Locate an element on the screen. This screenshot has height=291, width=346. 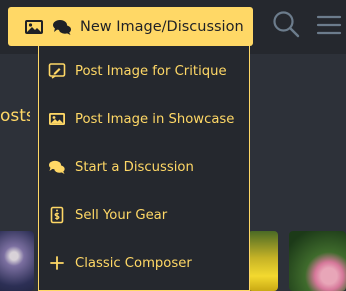
menu-item-post-image-in-showcase: Post Image in Showcase is located at coordinates (144, 119).